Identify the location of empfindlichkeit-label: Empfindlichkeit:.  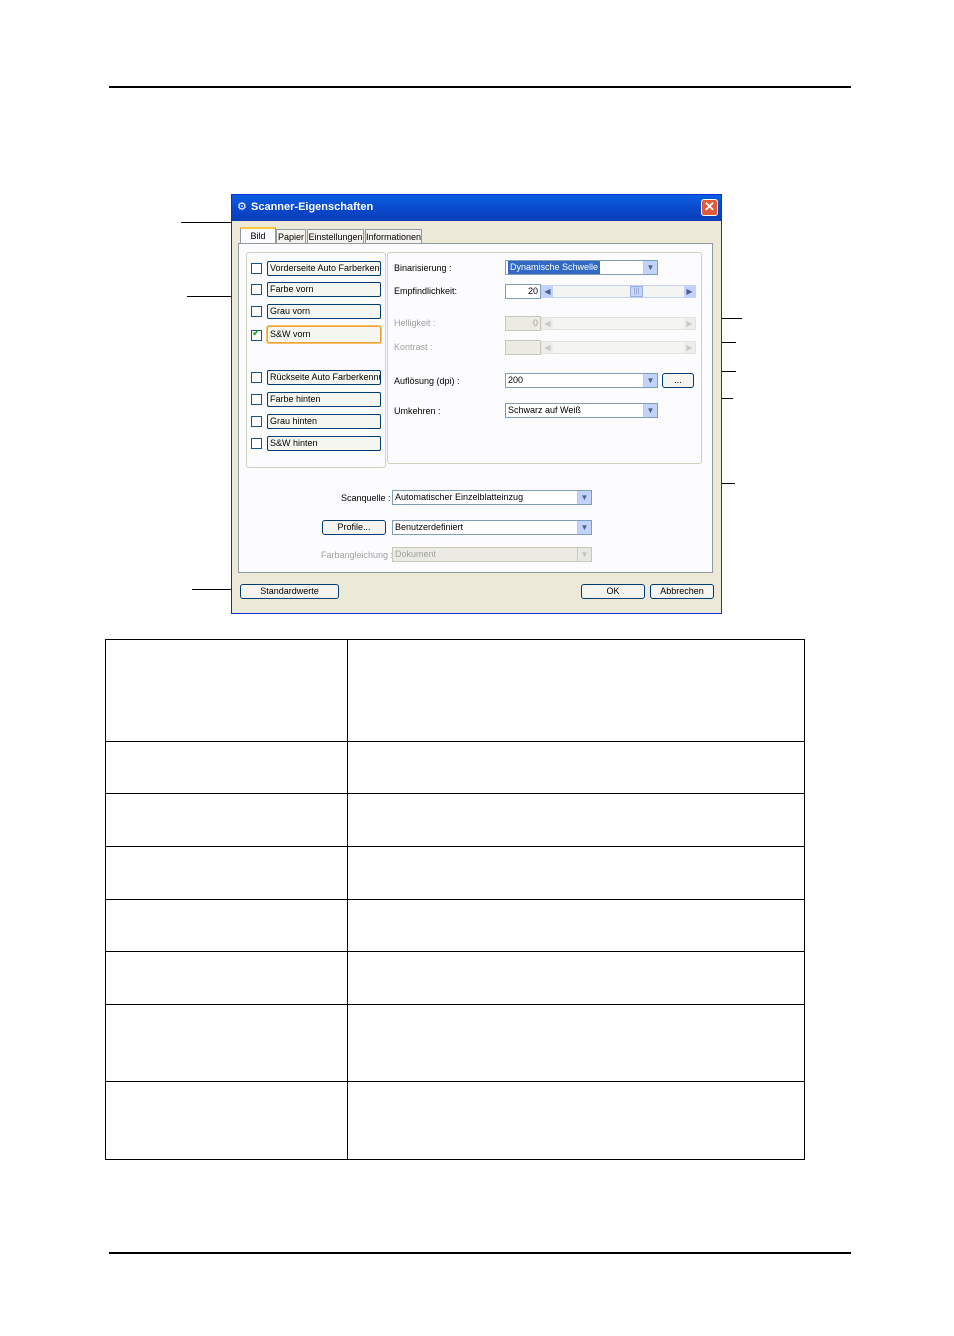
(426, 291).